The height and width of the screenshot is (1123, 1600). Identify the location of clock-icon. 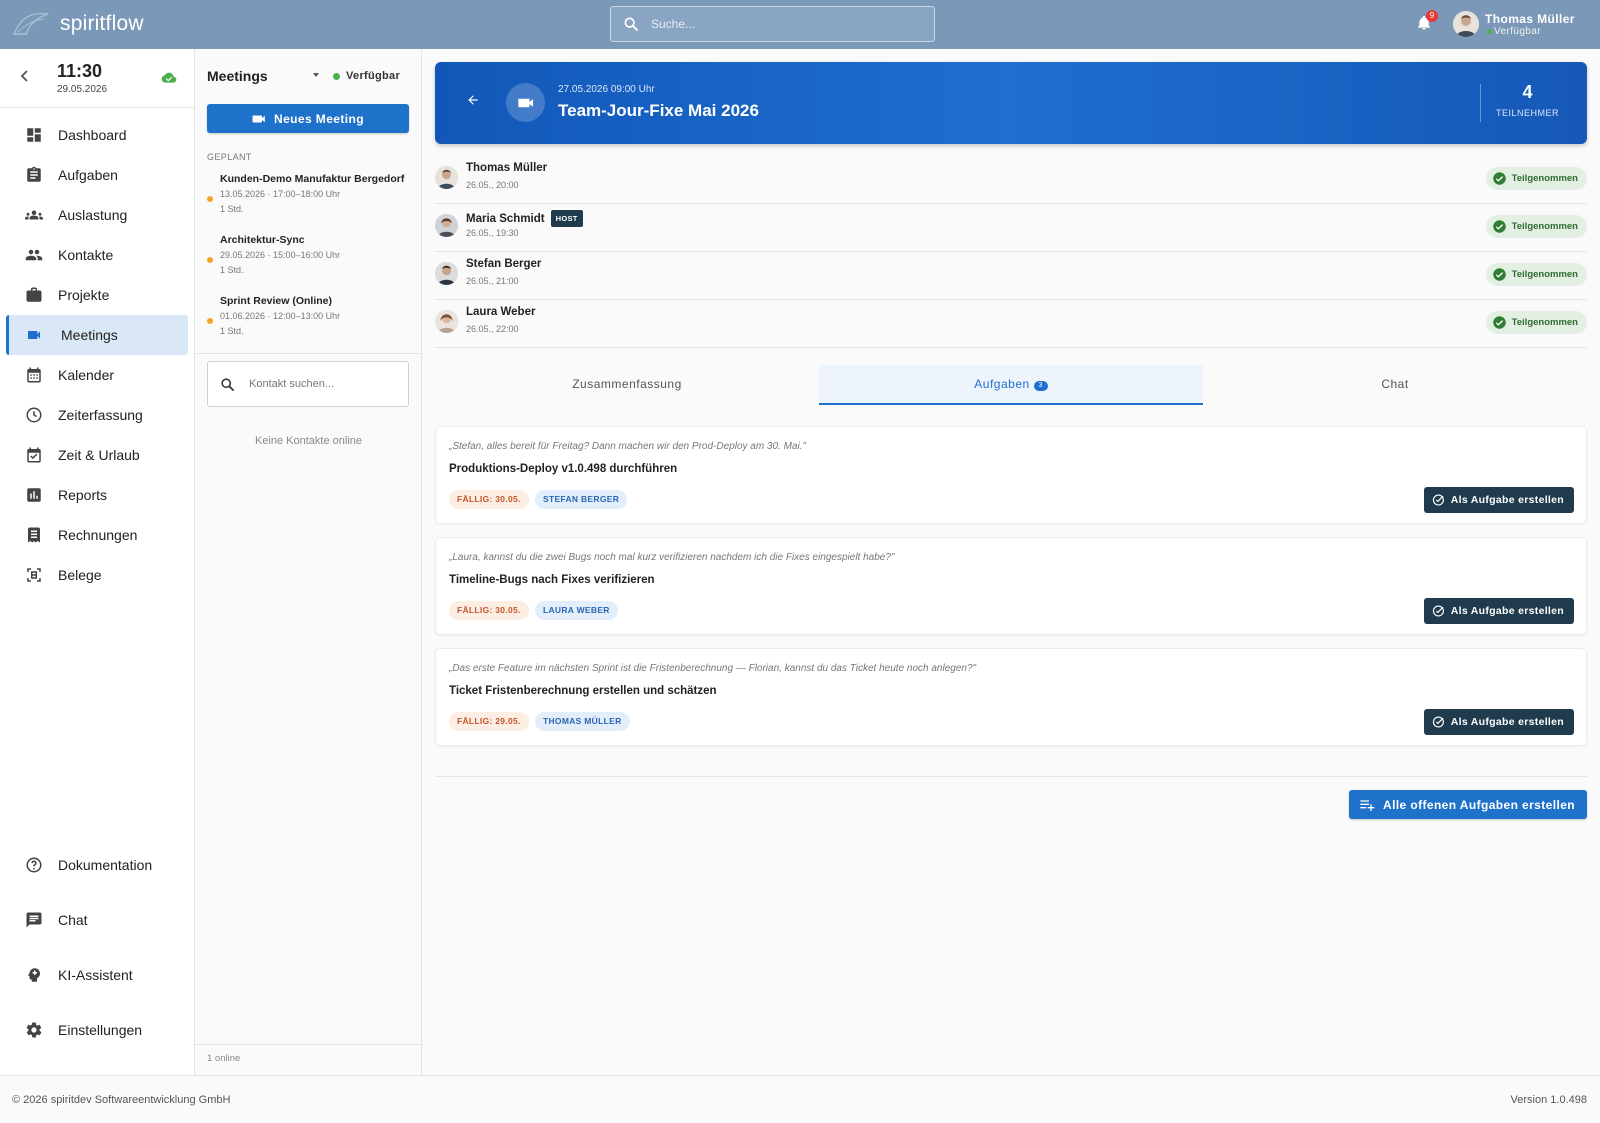
(34, 415).